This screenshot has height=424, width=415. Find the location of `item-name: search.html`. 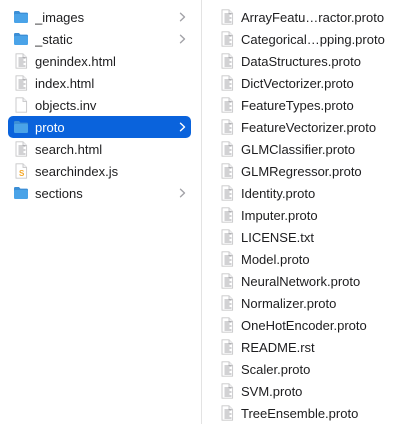

item-name: search.html is located at coordinates (69, 149).